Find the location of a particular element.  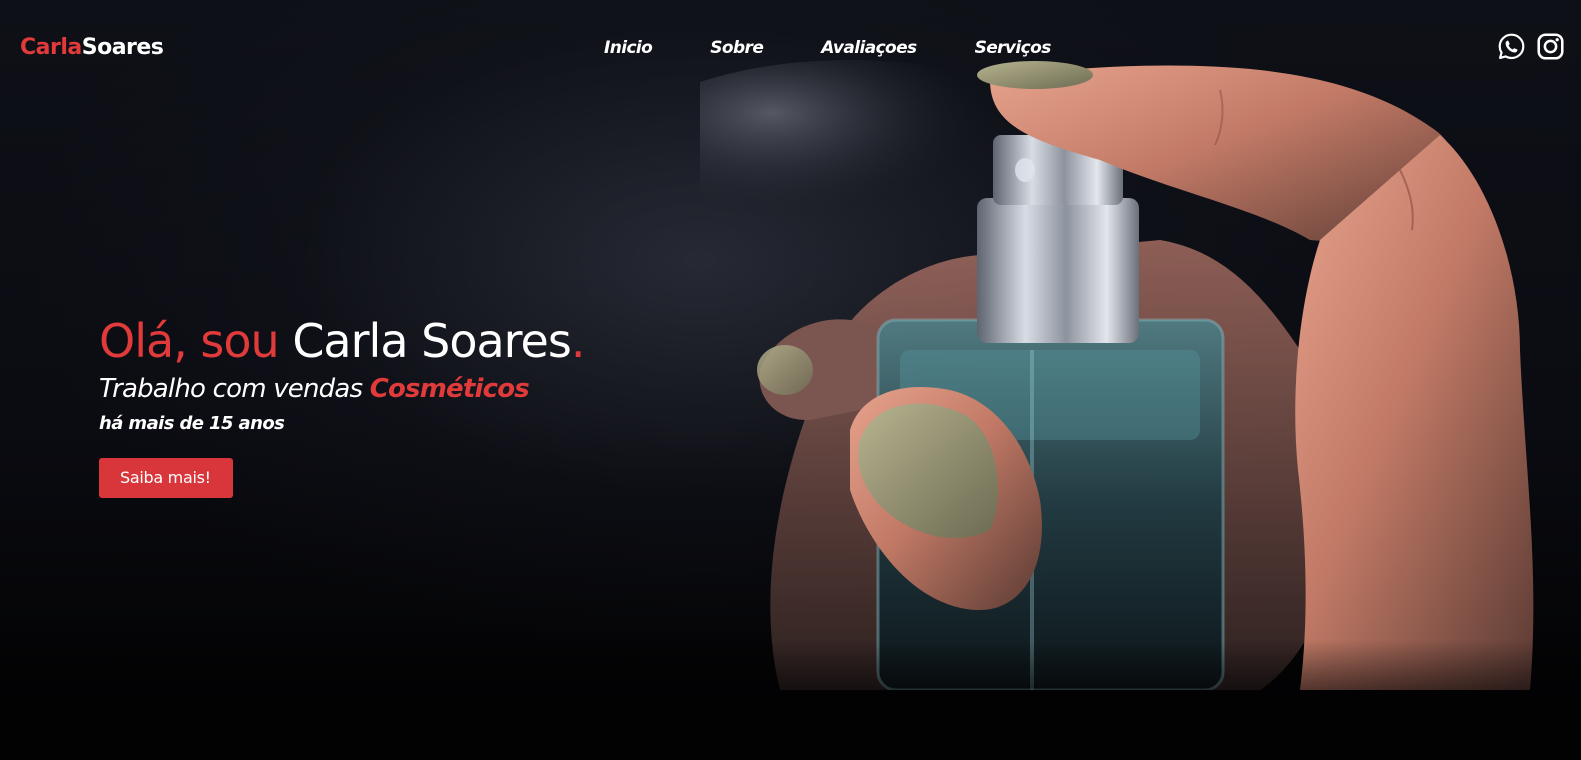

hero-heading: Olá, sou Carla Soares. is located at coordinates (342, 341).